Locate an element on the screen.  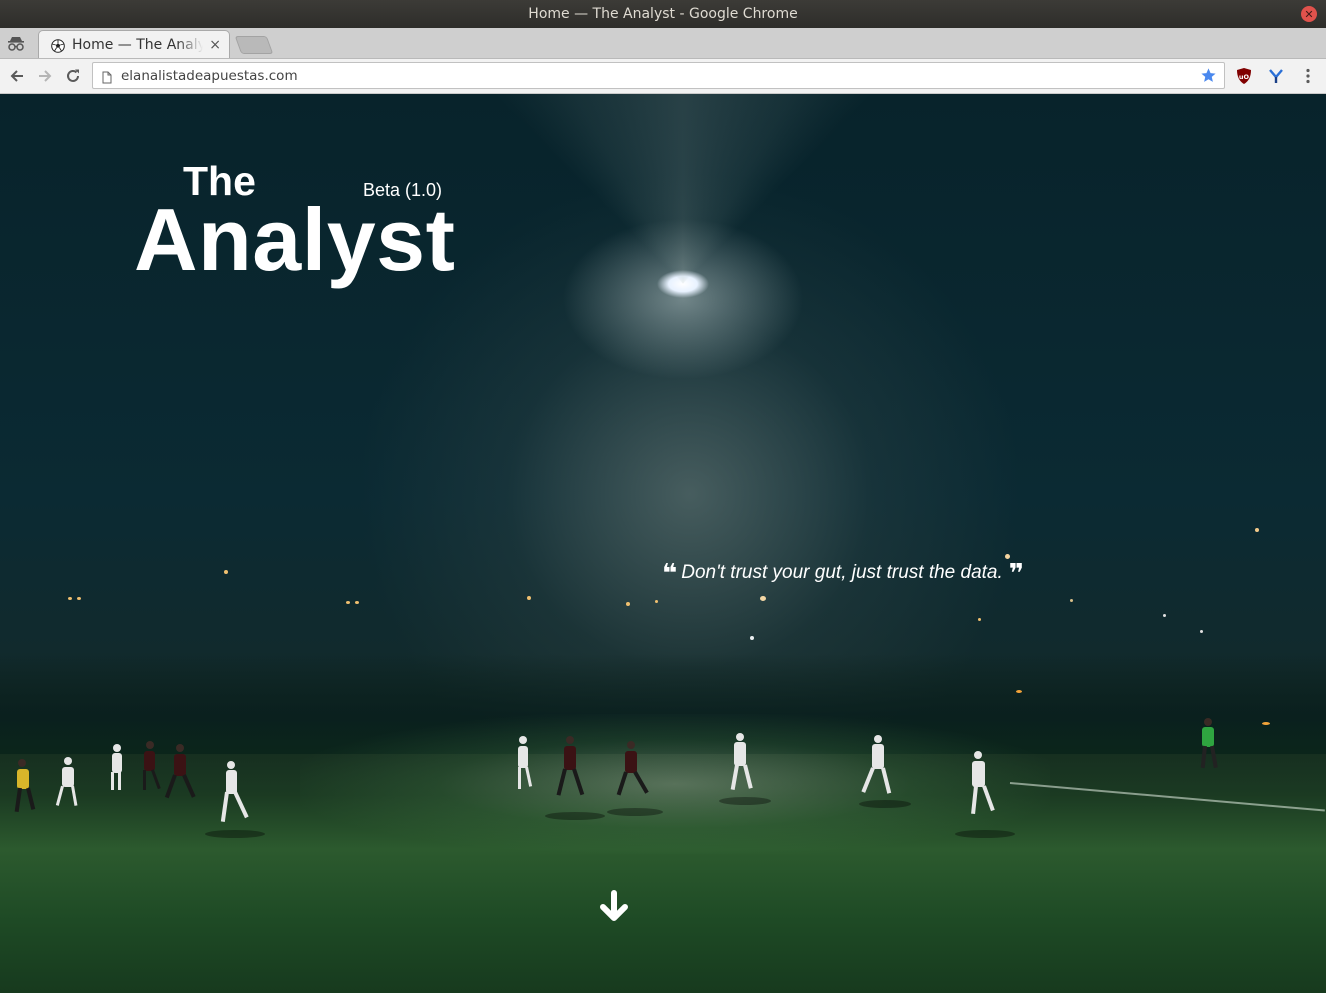
svg-text: uO is located at coordinates (1244, 77).